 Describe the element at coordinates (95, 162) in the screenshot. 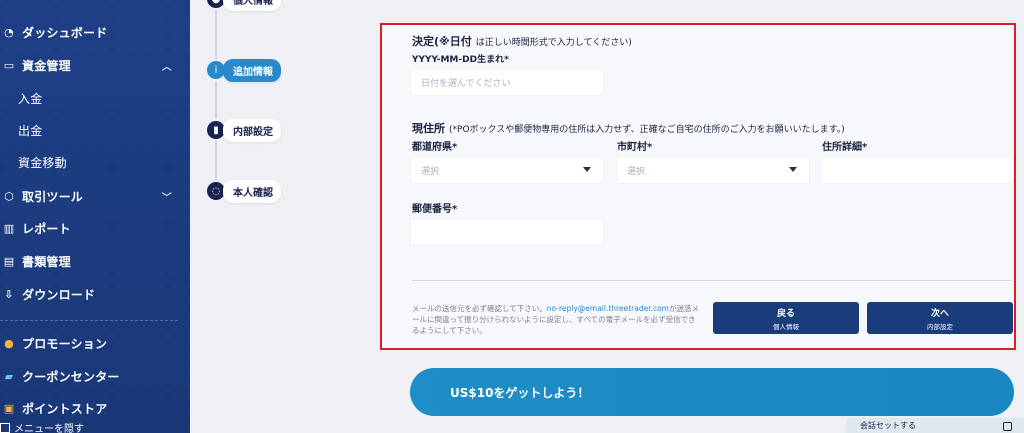

I see `sidebar-item-transfer: 資金移動` at that location.